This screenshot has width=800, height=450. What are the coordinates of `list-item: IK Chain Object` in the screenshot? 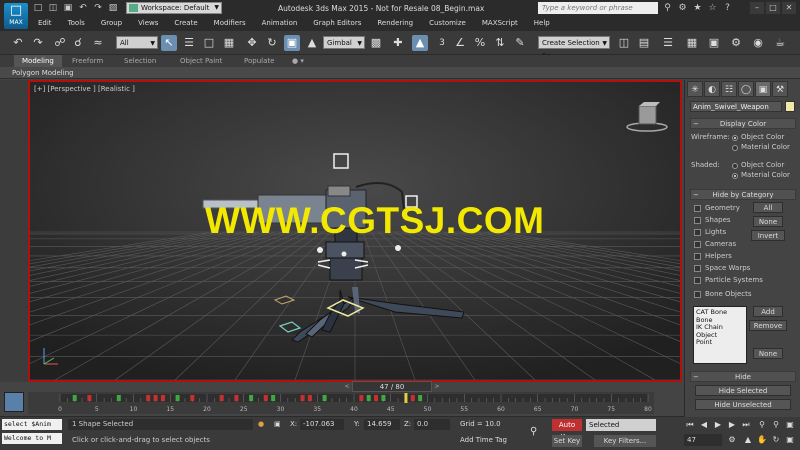 It's located at (720, 331).